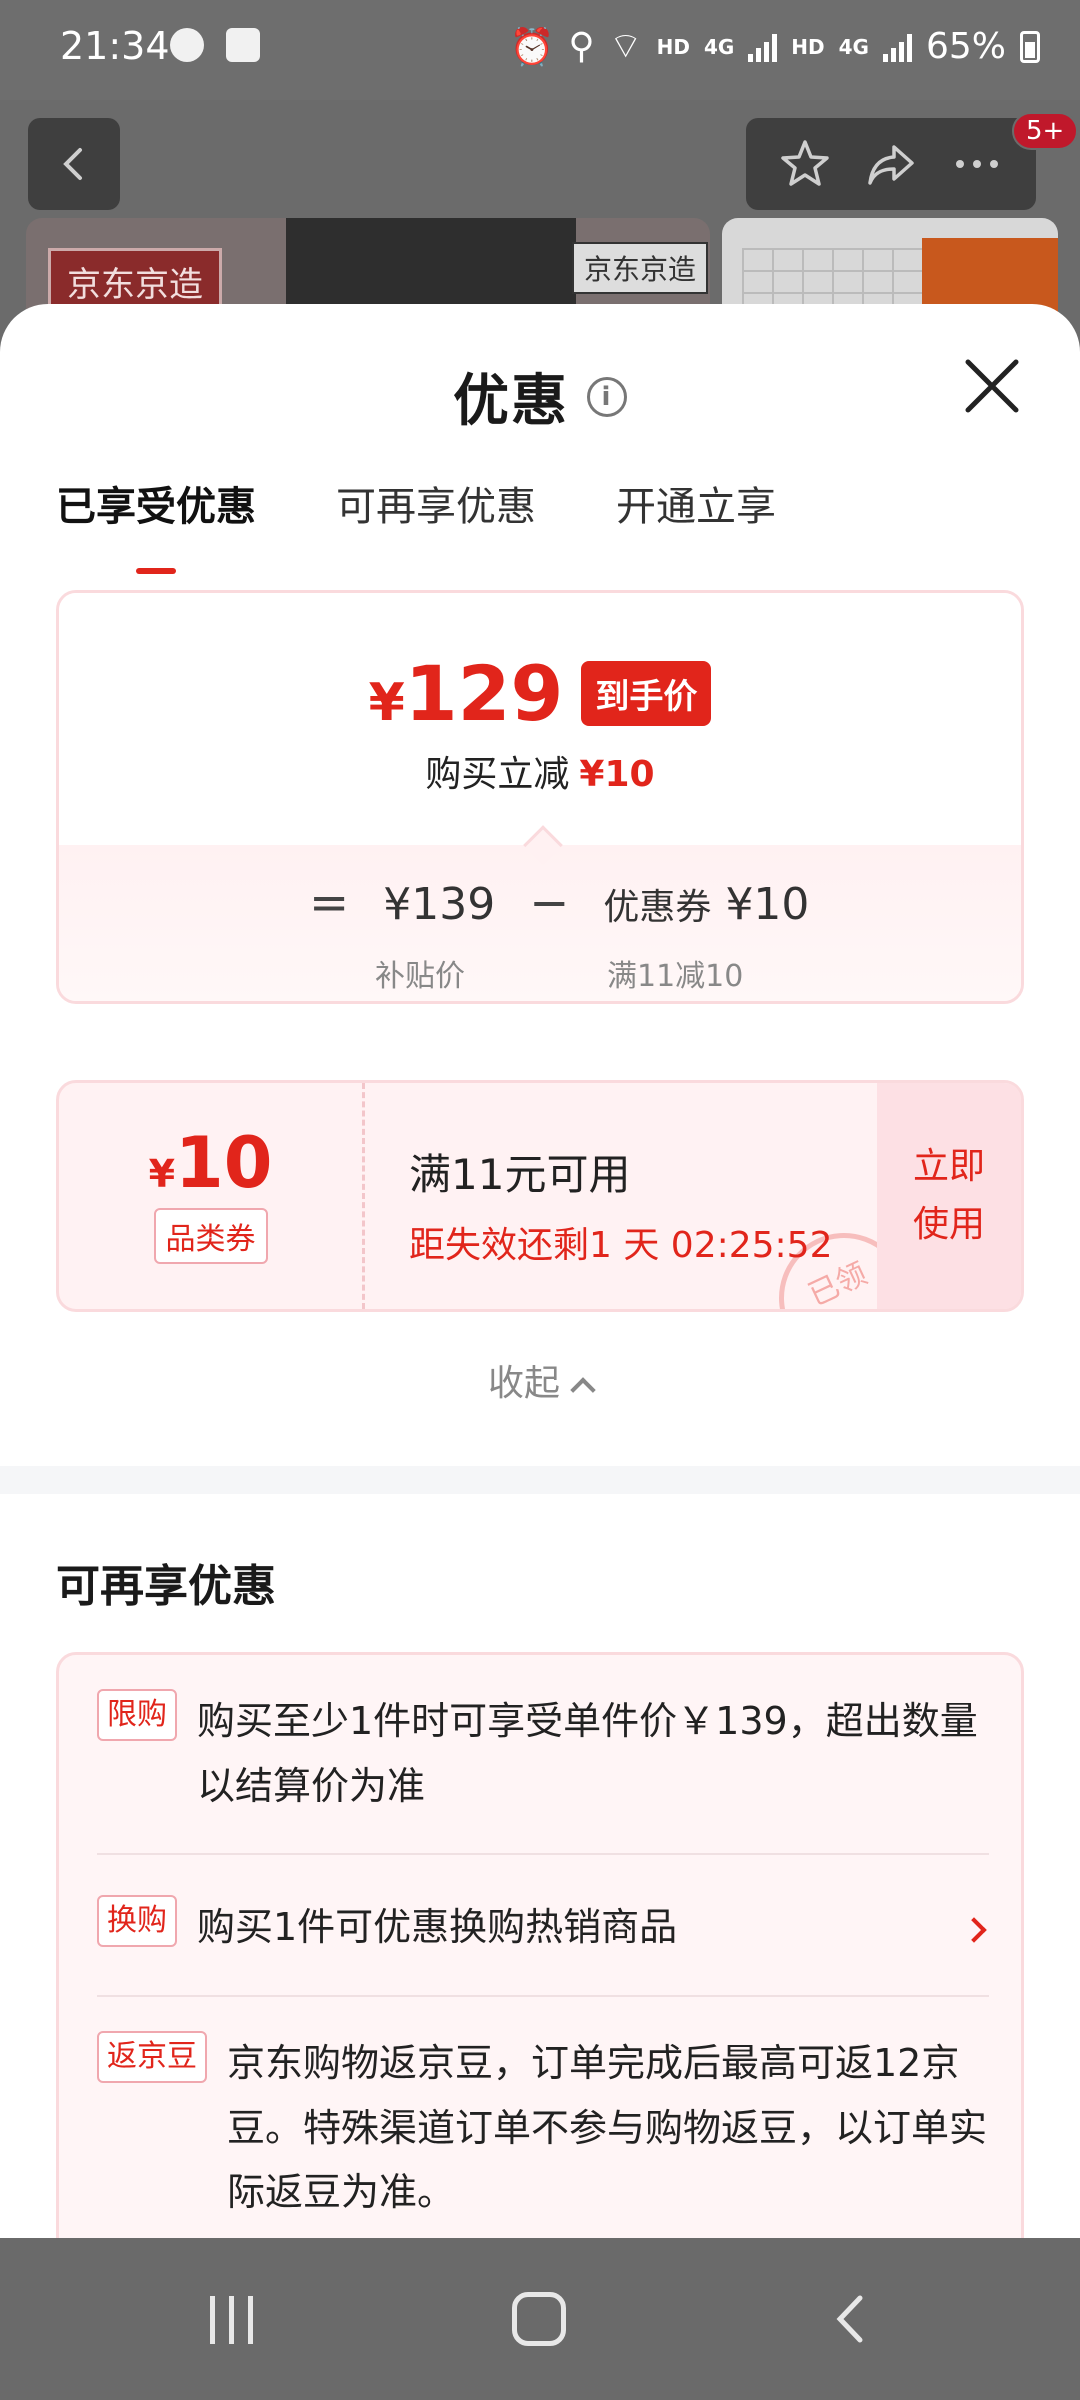  I want to click on coupon-condition: 满11元可用, so click(520, 1174).